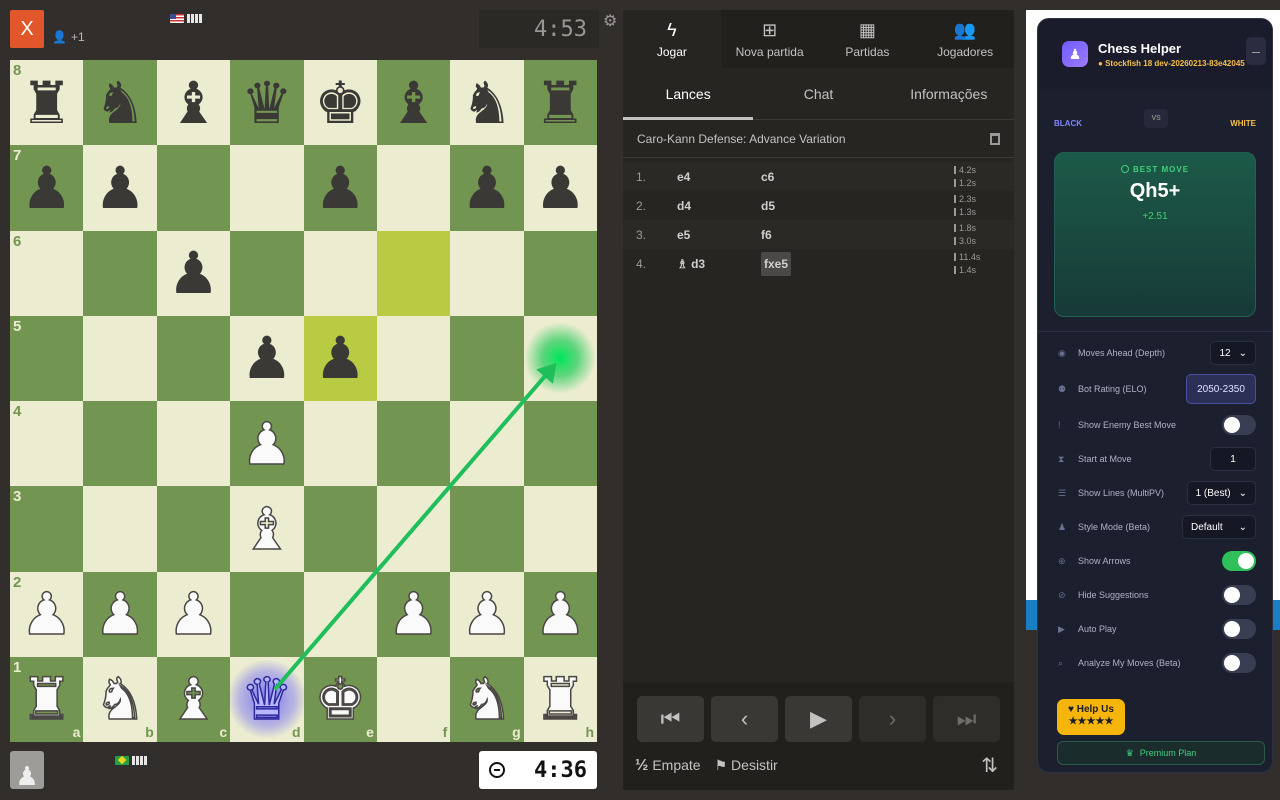 Image resolution: width=1280 pixels, height=800 pixels. Describe the element at coordinates (770, 39) in the screenshot. I see `tab-nova-partida: ⊞ Nova partida` at that location.